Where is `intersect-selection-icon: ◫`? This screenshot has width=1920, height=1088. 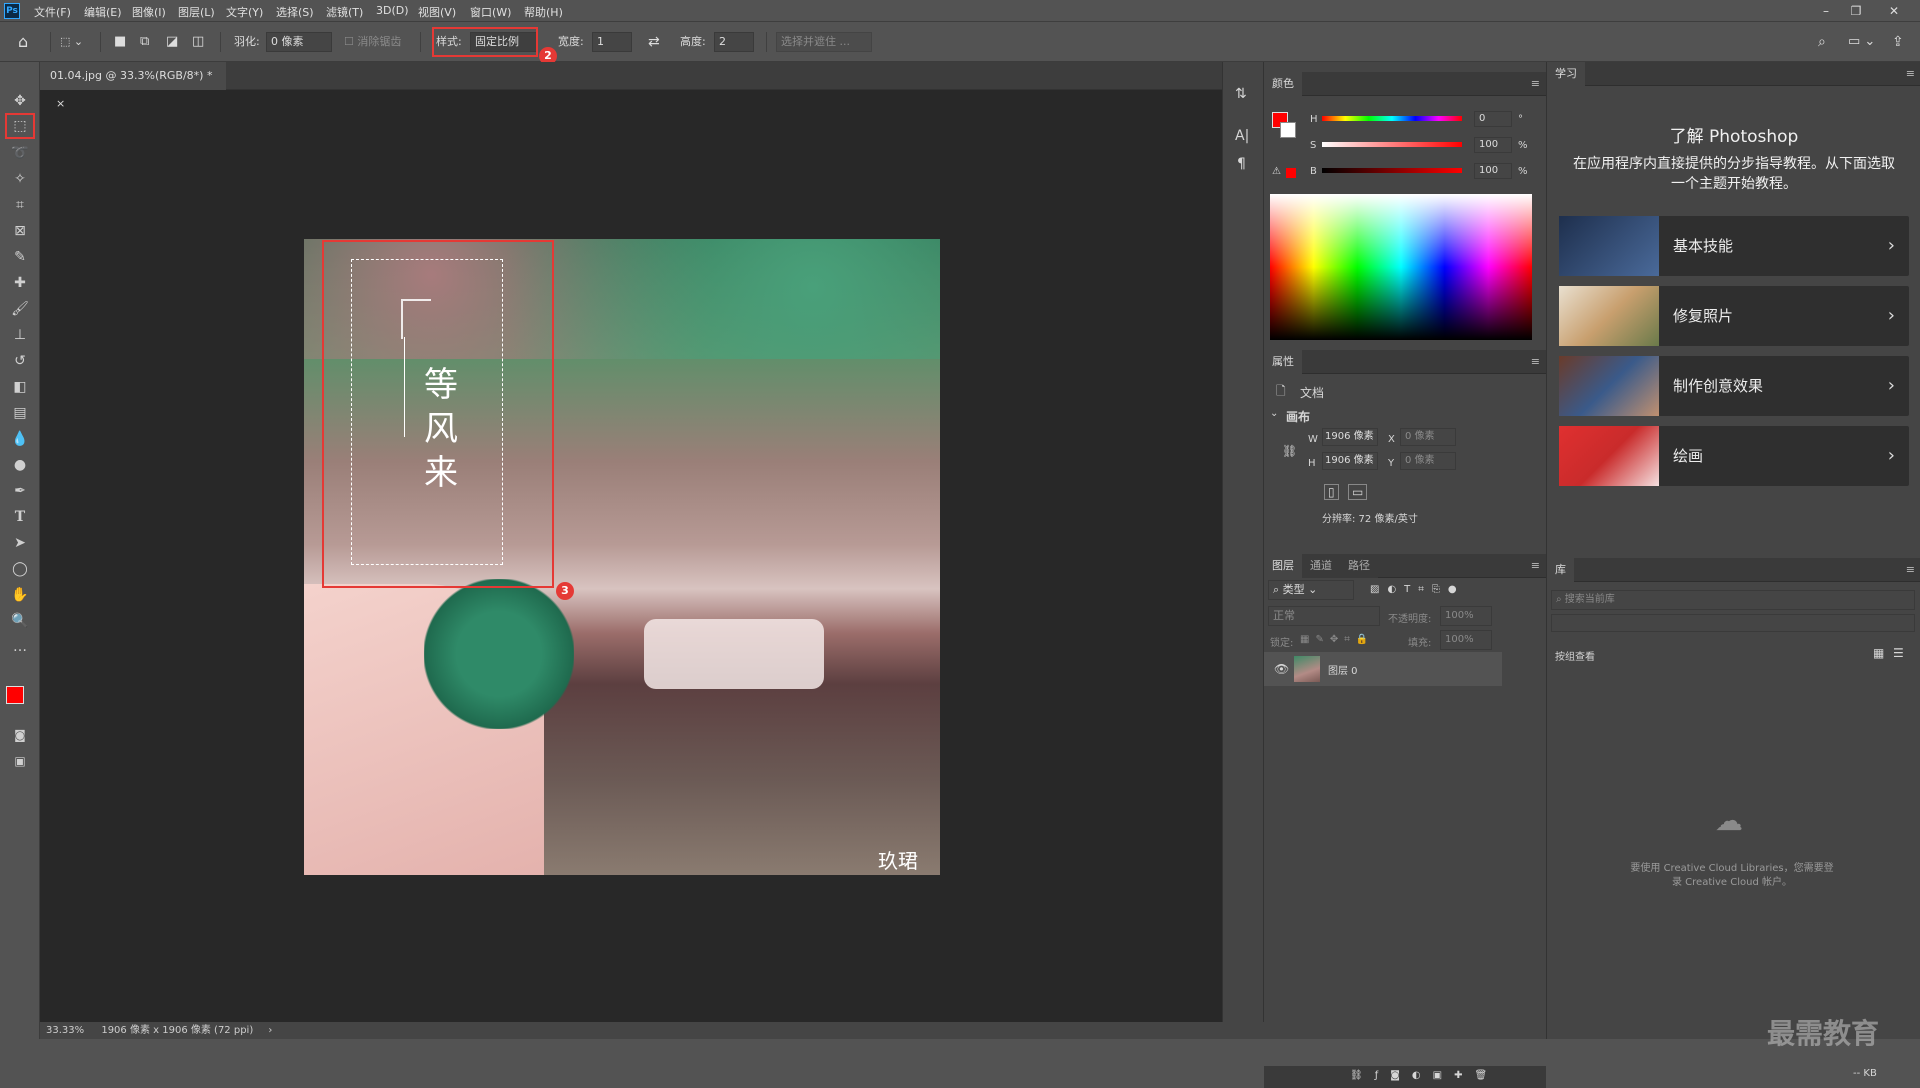
intersect-selection-icon: ◫ is located at coordinates (198, 42).